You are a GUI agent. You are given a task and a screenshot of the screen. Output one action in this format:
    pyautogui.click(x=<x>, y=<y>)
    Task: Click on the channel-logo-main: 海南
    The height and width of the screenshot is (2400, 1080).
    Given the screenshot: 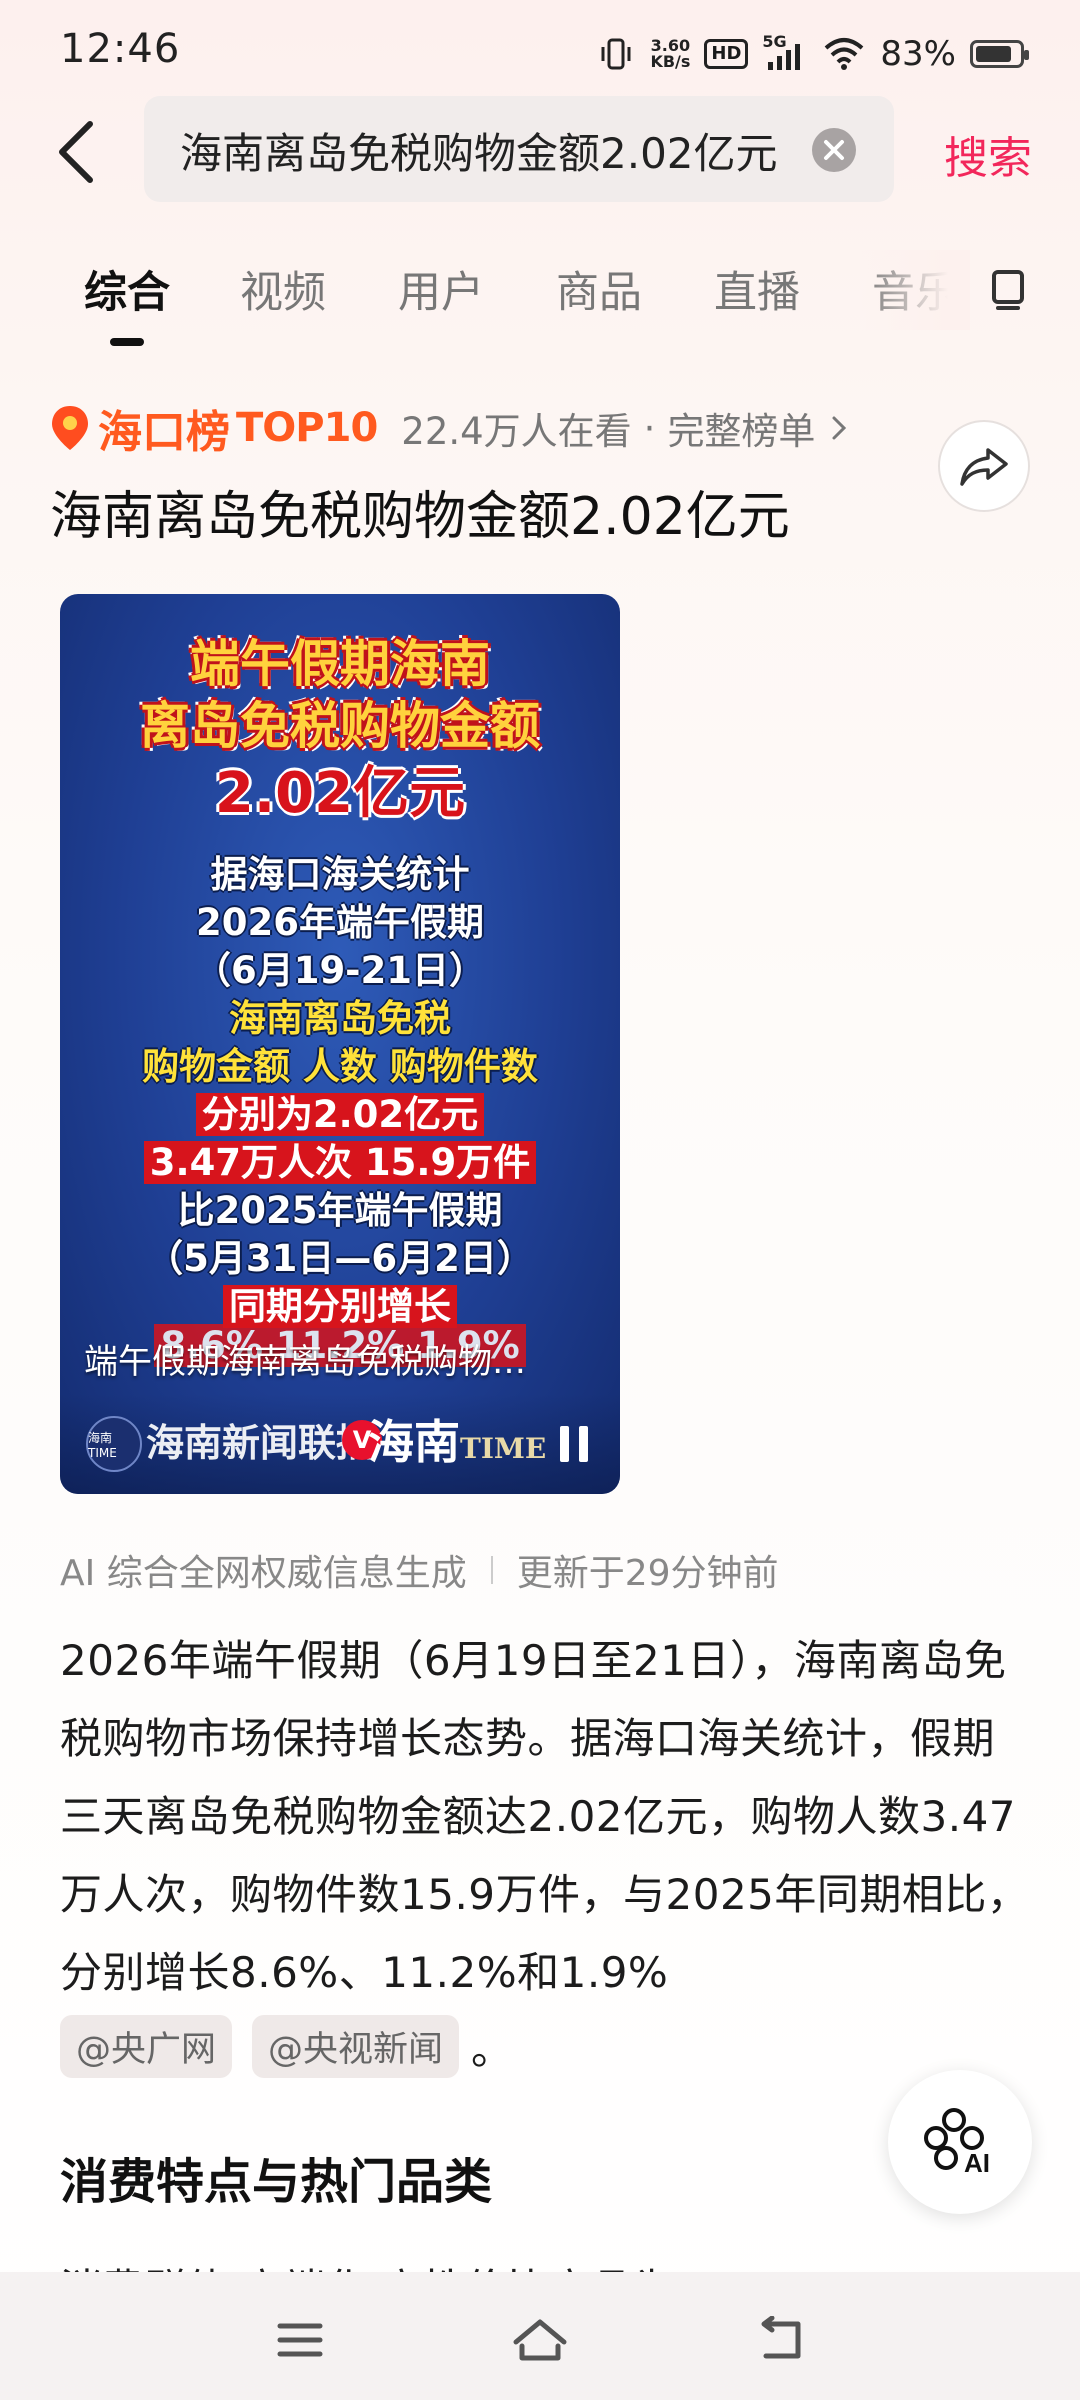 What is the action you would take?
    pyautogui.click(x=414, y=1442)
    